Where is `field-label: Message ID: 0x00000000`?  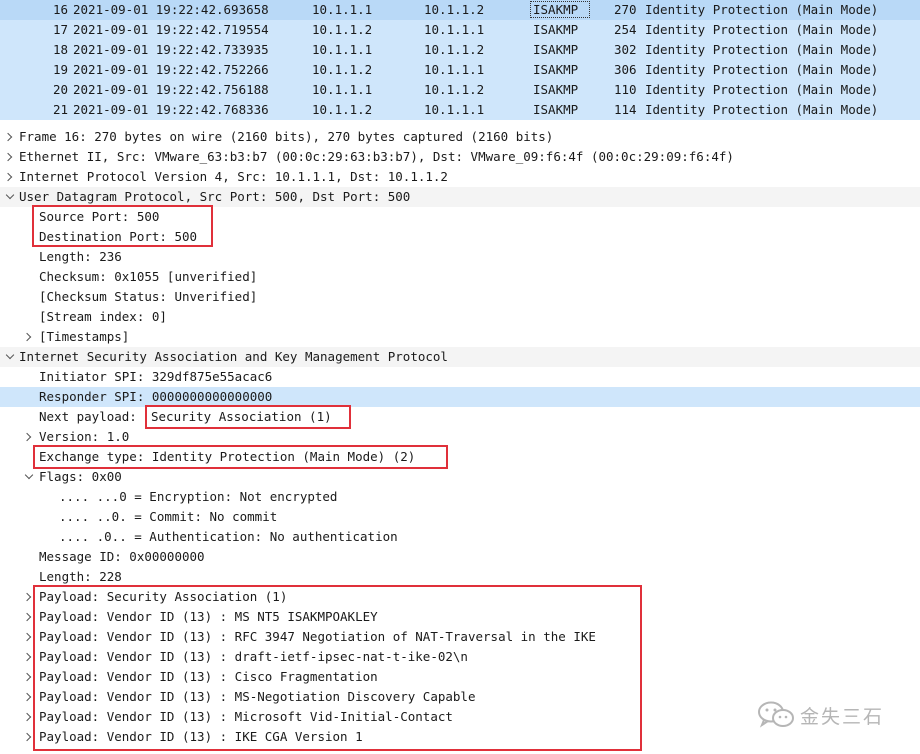 field-label: Message ID: 0x00000000 is located at coordinates (122, 556).